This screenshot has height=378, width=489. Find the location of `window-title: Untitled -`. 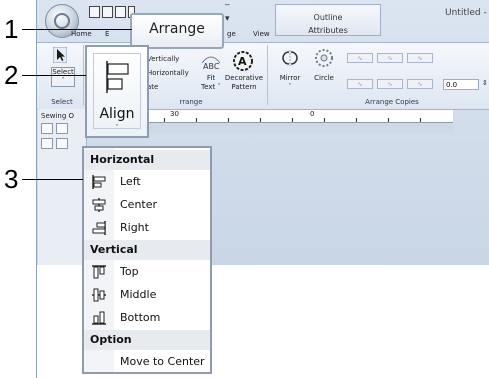

window-title: Untitled - is located at coordinates (466, 13).